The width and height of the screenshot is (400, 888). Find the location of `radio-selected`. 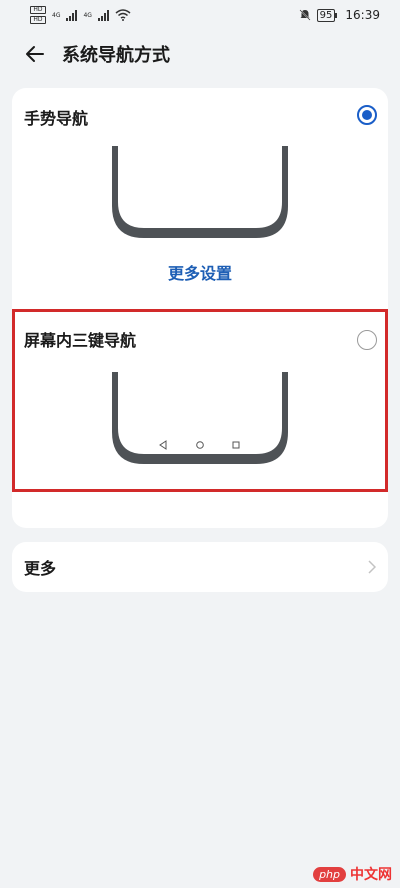

radio-selected is located at coordinates (367, 115).